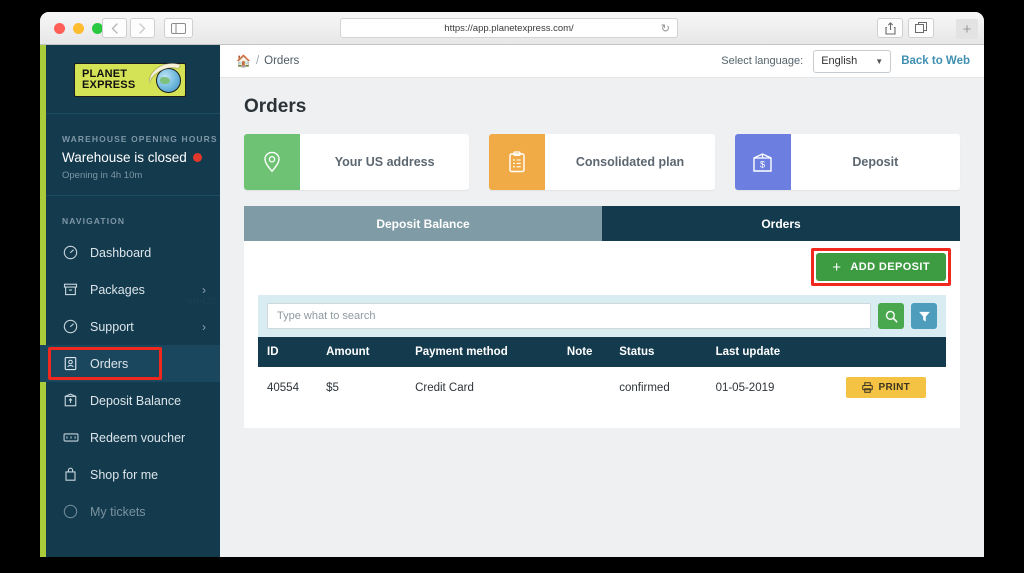 This screenshot has height=573, width=1024. I want to click on card-deposit: $ Deposit, so click(847, 162).